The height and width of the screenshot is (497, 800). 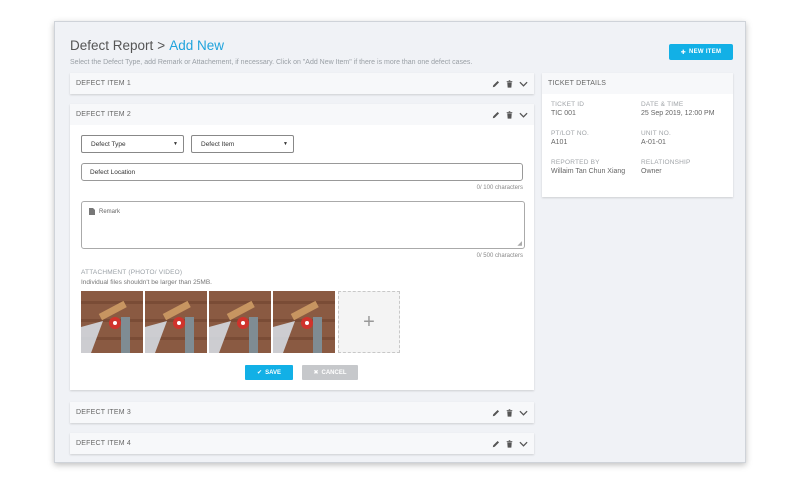 What do you see at coordinates (334, 372) in the screenshot?
I see `cancel-label: CANCEL` at bounding box center [334, 372].